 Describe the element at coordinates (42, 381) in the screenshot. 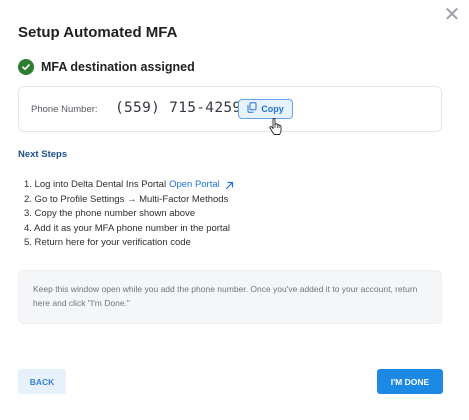

I see `back-button: BACK` at that location.